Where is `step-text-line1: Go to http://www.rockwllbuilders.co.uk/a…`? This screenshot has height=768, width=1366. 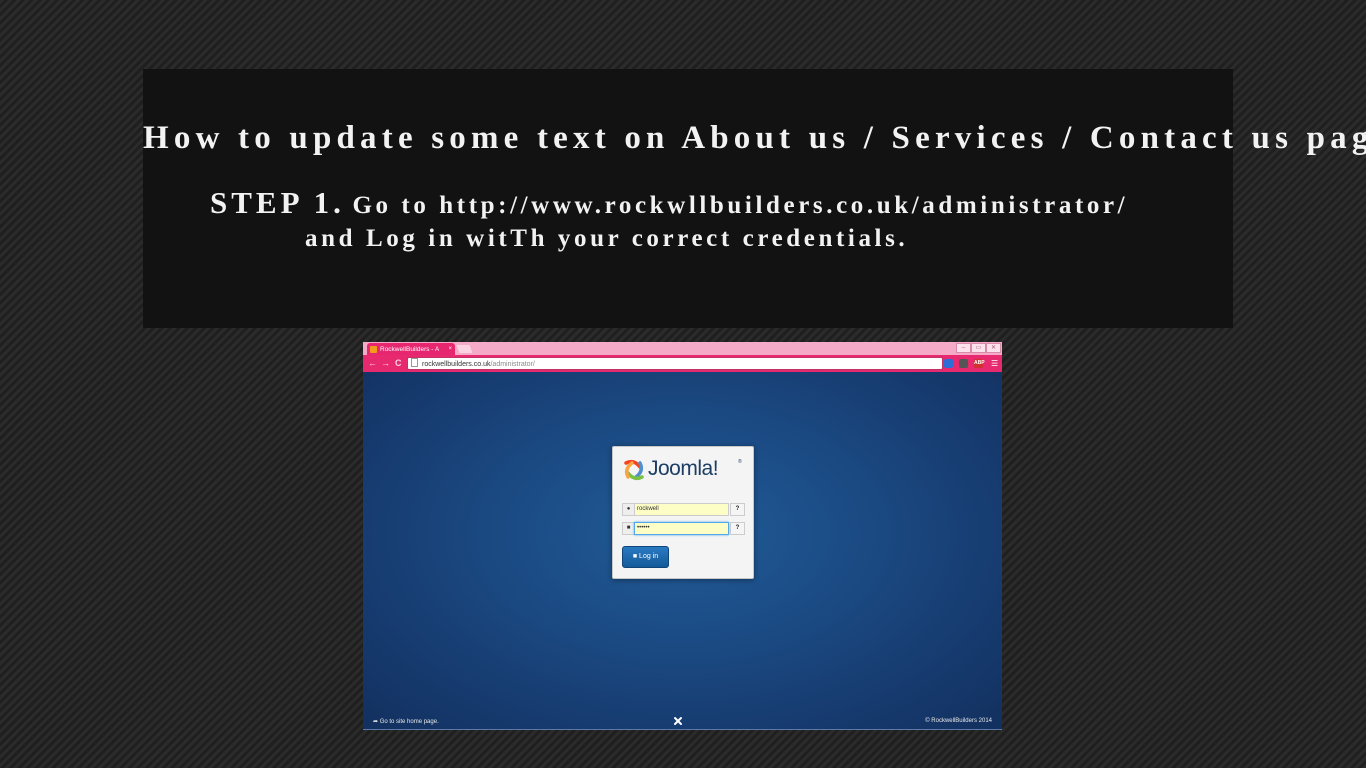 step-text-line1: Go to http://www.rockwllbuilders.co.uk/a… is located at coordinates (740, 205).